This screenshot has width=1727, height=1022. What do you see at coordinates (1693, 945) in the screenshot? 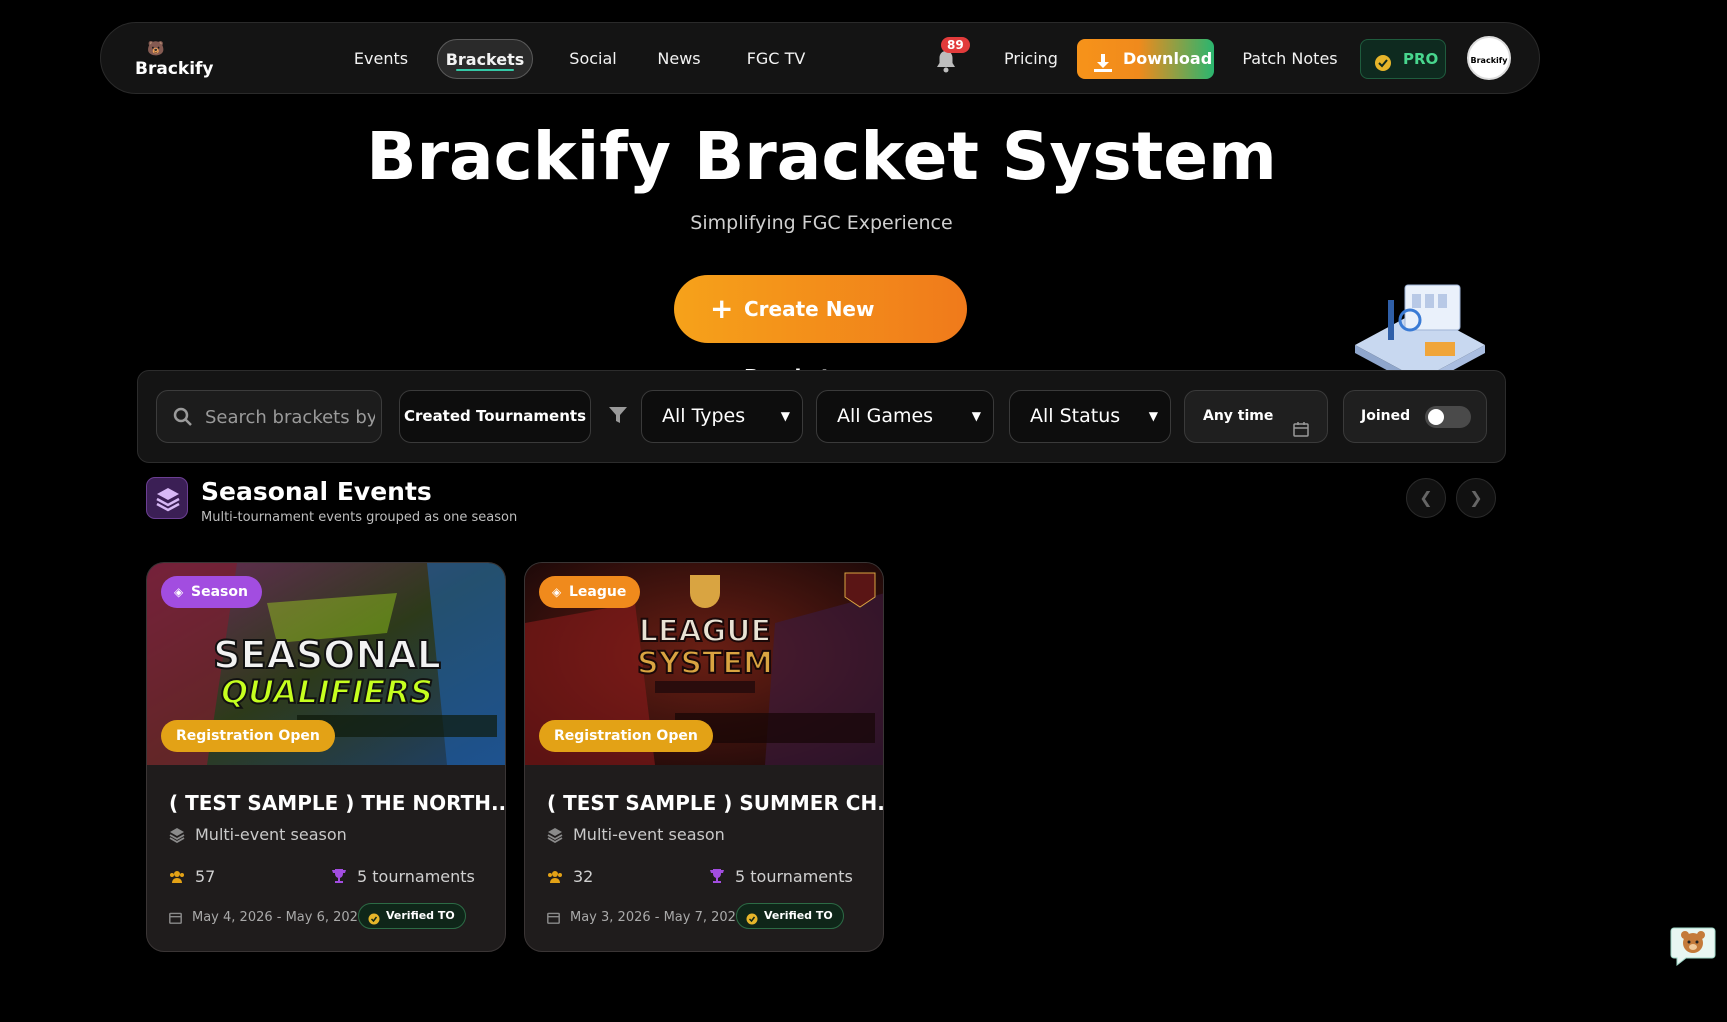
I see `chat-support-bear-icon` at bounding box center [1693, 945].